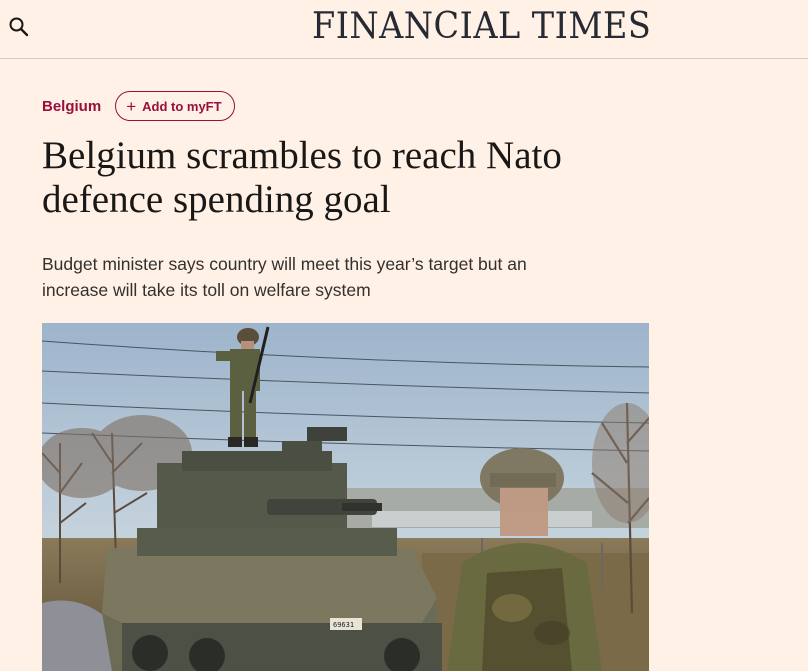  What do you see at coordinates (481, 26) in the screenshot?
I see `masthead-logo: FINANCIAL TIMES` at bounding box center [481, 26].